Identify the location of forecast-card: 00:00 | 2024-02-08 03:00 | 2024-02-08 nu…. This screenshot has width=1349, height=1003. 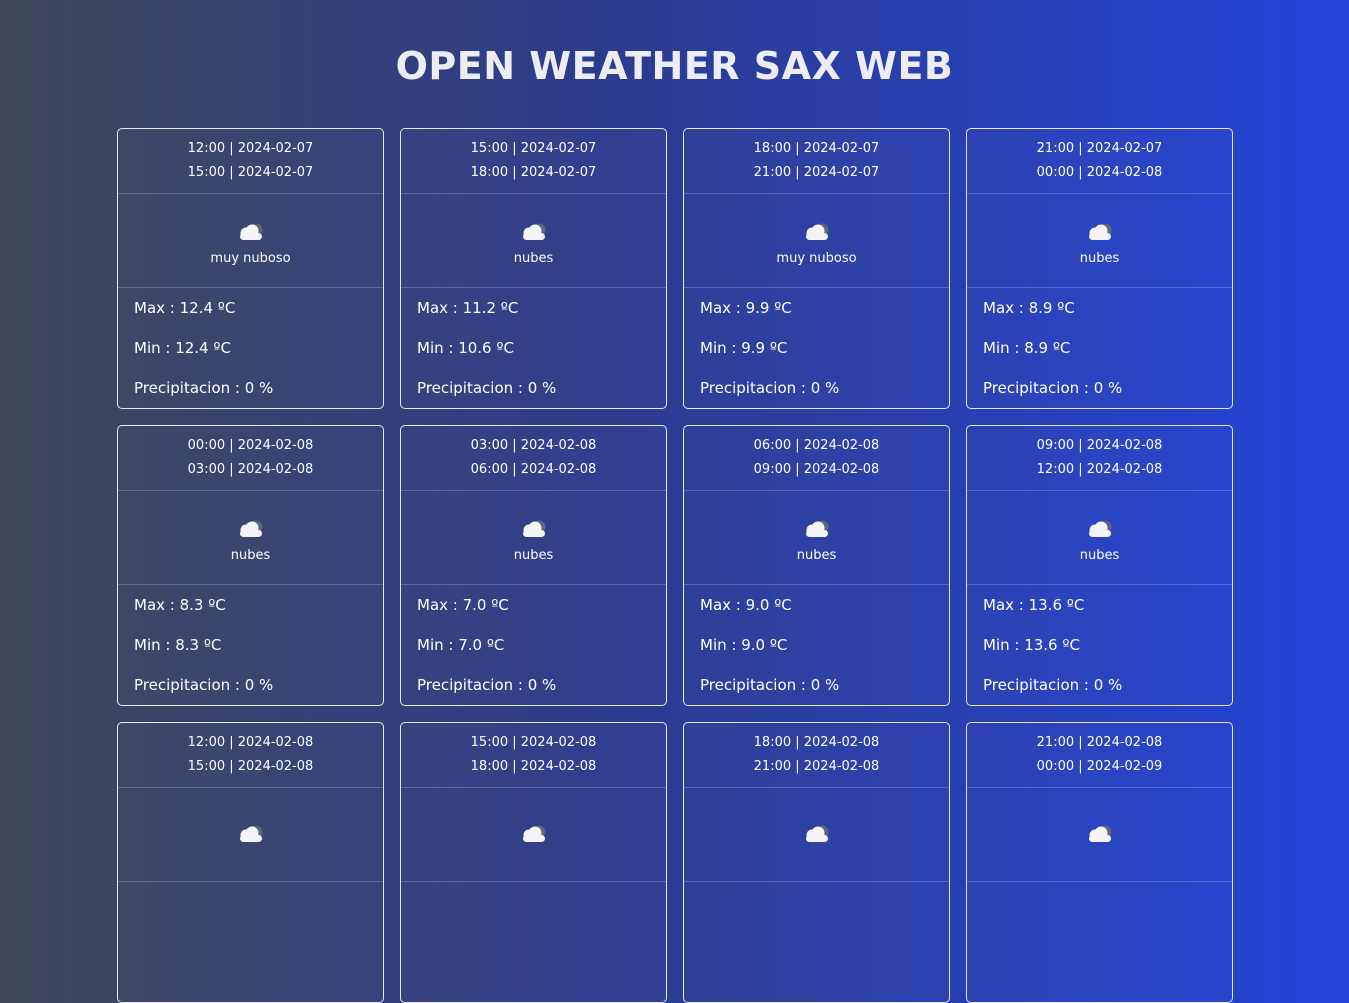
(250, 565).